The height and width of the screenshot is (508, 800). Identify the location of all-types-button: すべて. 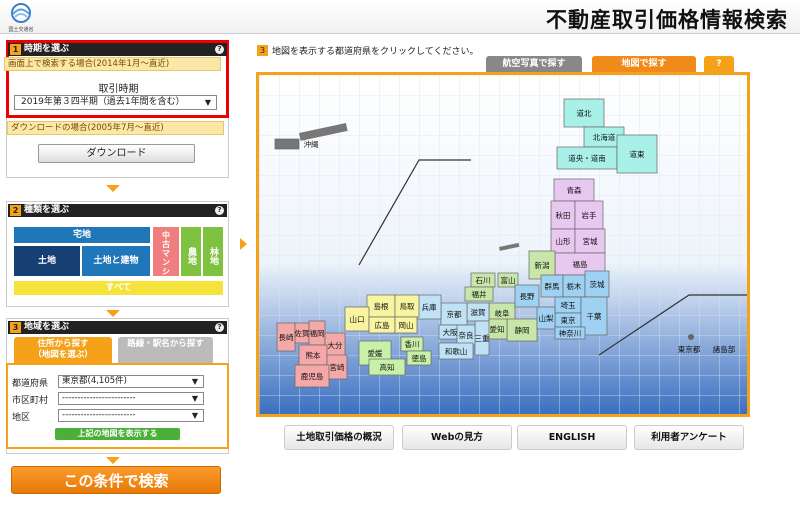
(118, 288).